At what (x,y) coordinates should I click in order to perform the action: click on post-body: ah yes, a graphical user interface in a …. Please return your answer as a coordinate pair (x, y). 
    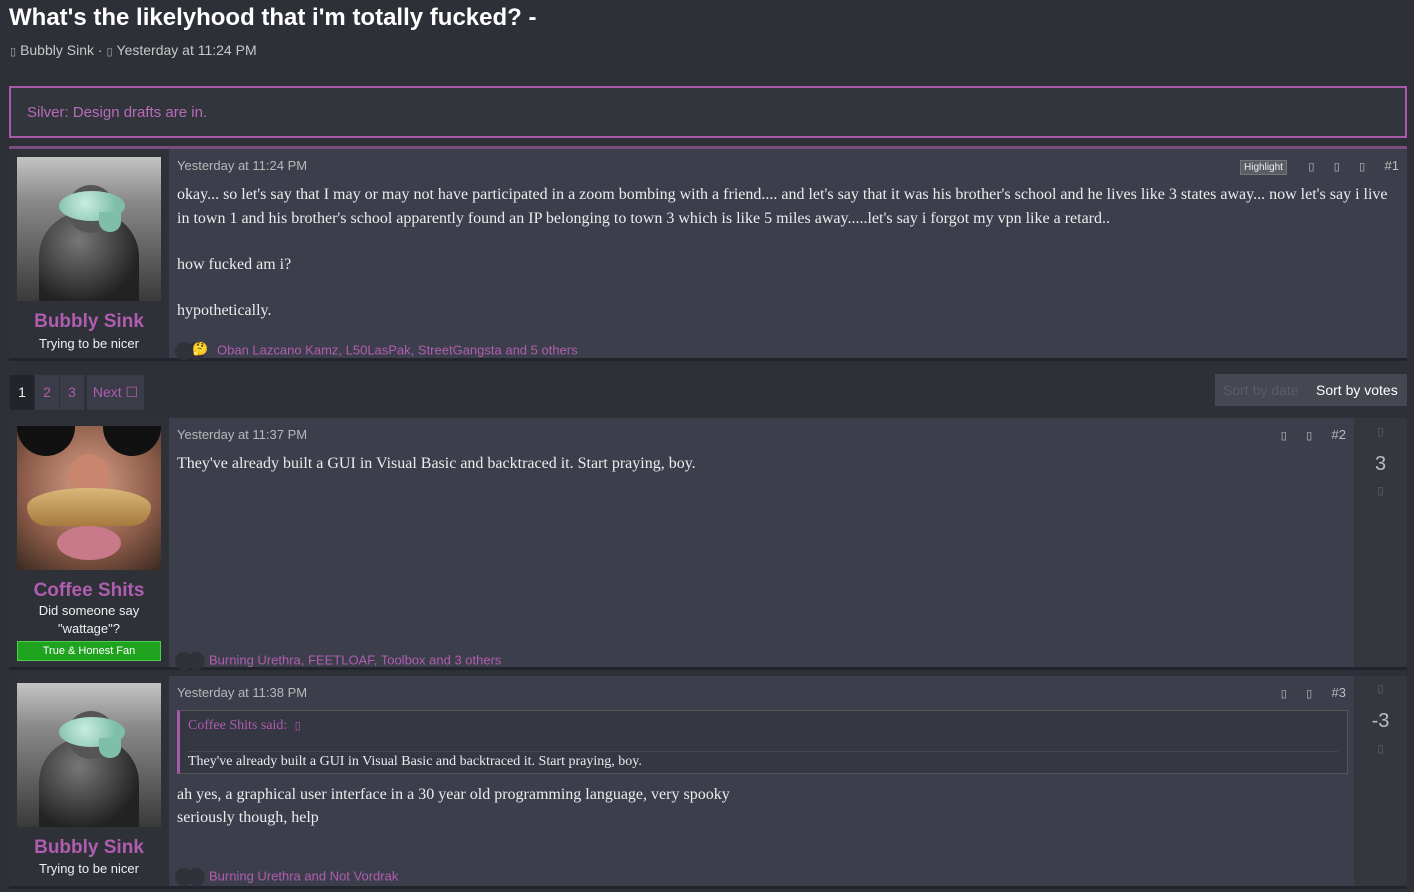
    Looking at the image, I should click on (757, 806).